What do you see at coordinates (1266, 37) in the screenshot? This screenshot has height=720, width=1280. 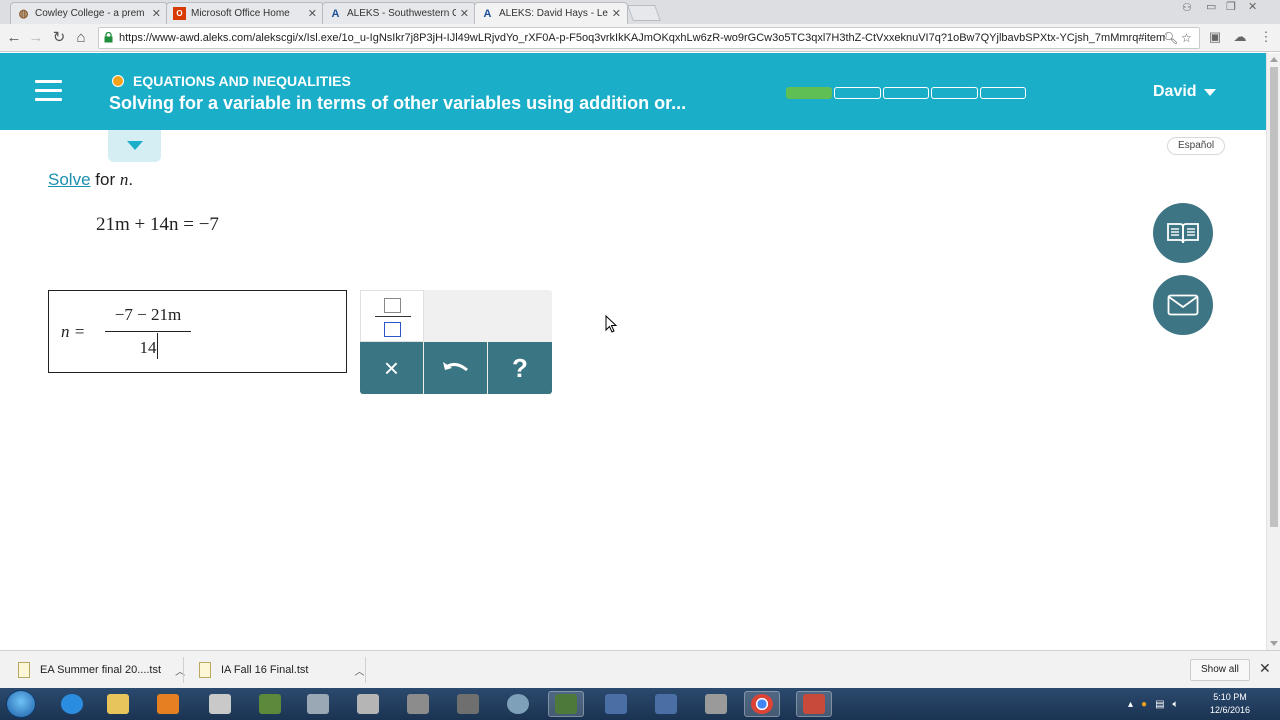 I see `menu-icon: ⋮` at bounding box center [1266, 37].